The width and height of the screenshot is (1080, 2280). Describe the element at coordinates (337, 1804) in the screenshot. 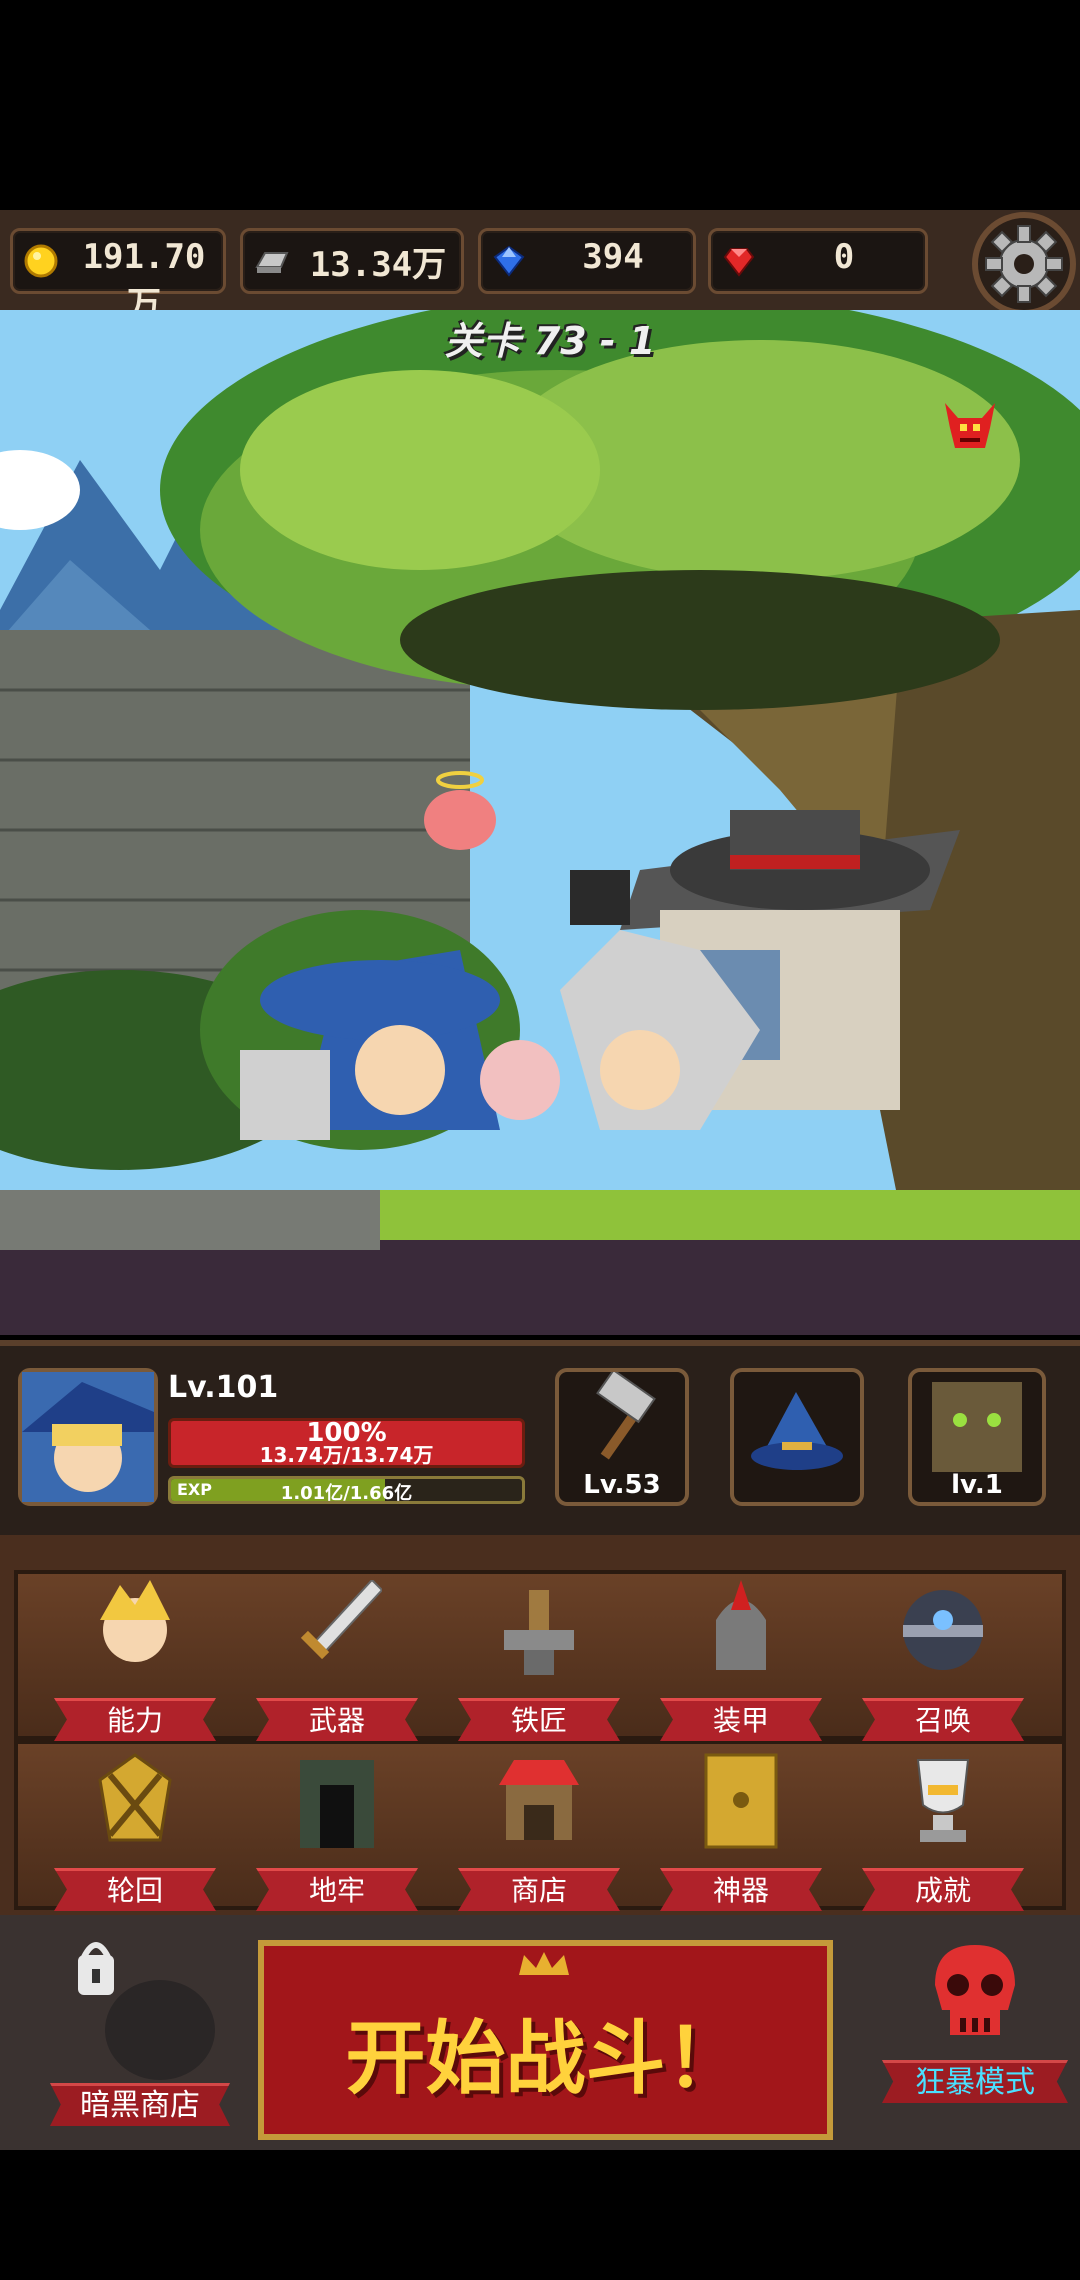

I see `dungeon-gate-icon` at that location.